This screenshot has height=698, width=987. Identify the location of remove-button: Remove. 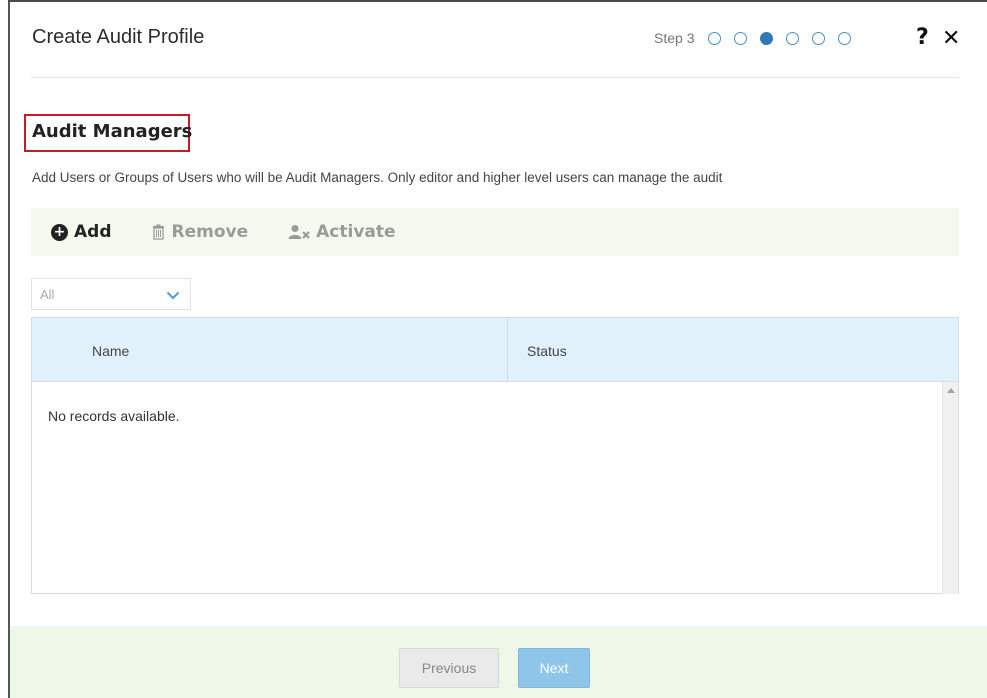
(200, 232).